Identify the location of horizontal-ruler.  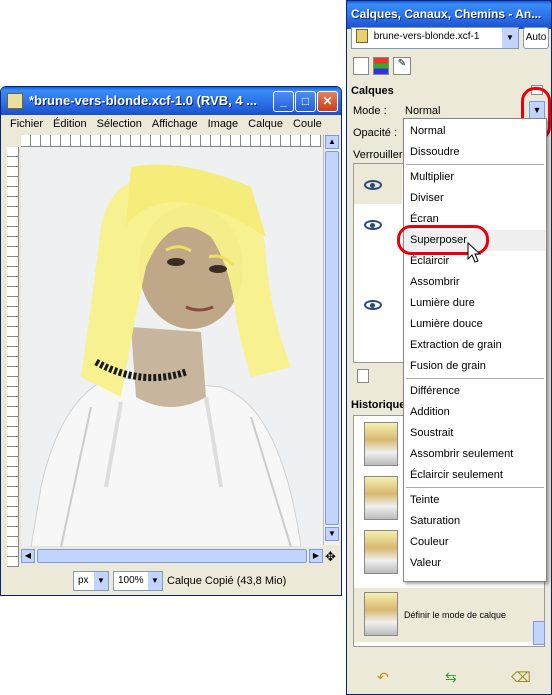
(171, 141).